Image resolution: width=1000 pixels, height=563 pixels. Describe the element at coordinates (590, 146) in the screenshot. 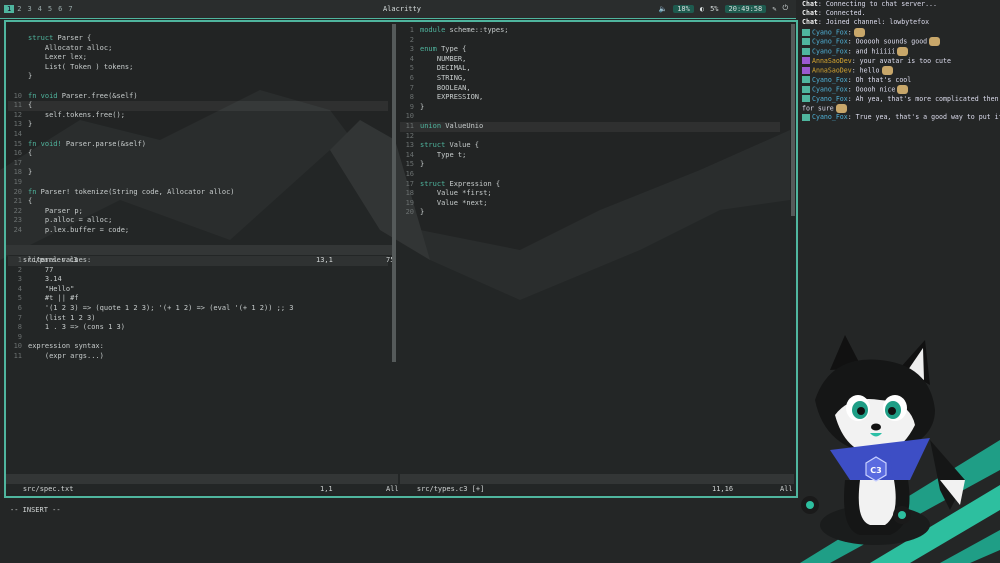

I see `code-line: 13 struct Value {` at that location.